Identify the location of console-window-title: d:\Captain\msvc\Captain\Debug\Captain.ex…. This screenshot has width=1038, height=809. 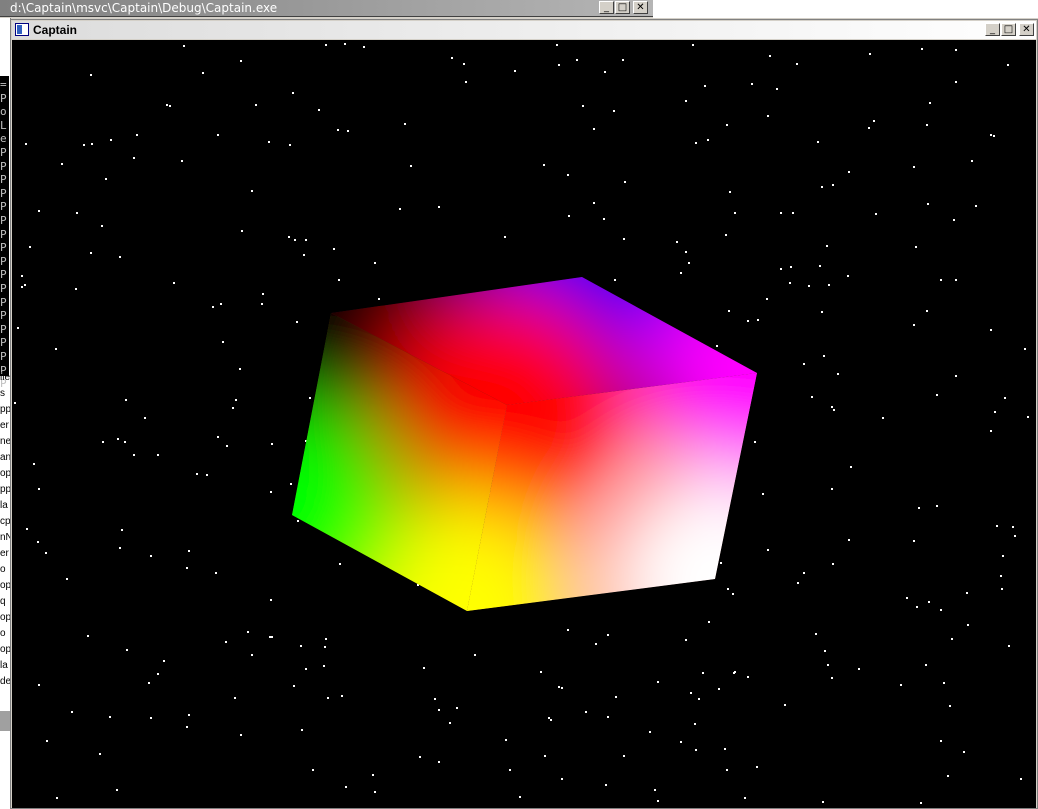
(144, 8).